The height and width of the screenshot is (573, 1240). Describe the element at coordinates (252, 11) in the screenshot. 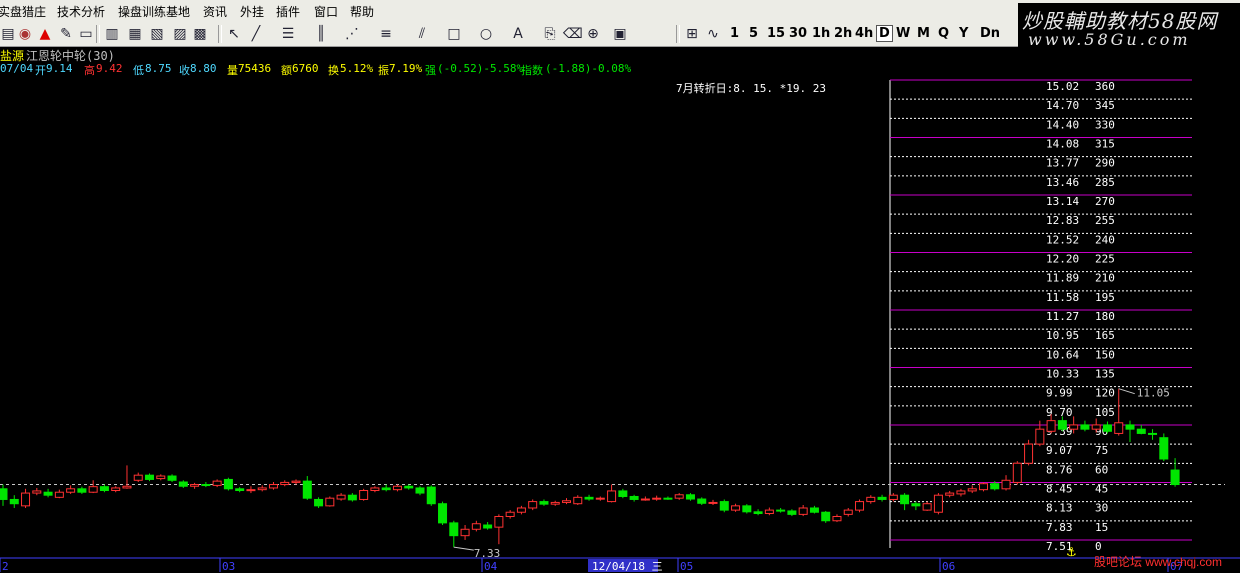

I see `menu-item-4: 外挂` at that location.